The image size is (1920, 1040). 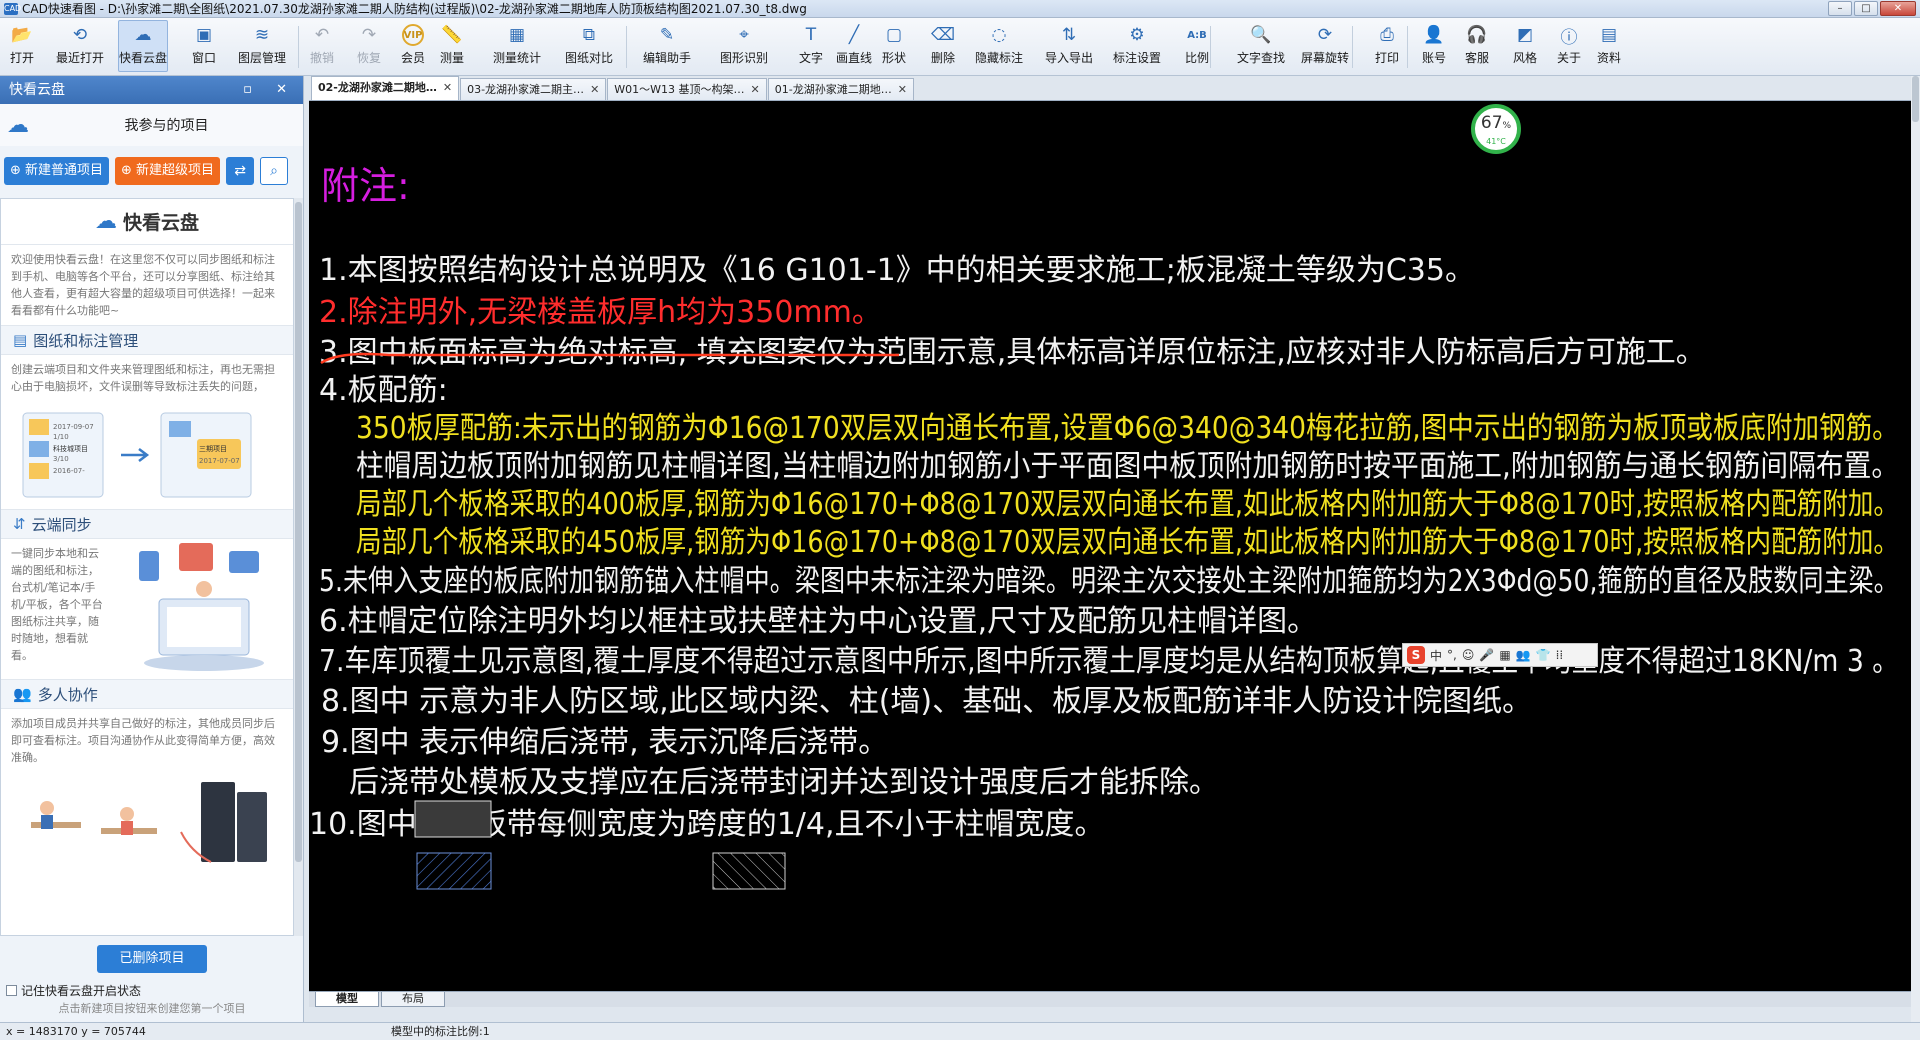 What do you see at coordinates (1137, 35) in the screenshot?
I see `annotation-settings-icon: ⚙` at bounding box center [1137, 35].